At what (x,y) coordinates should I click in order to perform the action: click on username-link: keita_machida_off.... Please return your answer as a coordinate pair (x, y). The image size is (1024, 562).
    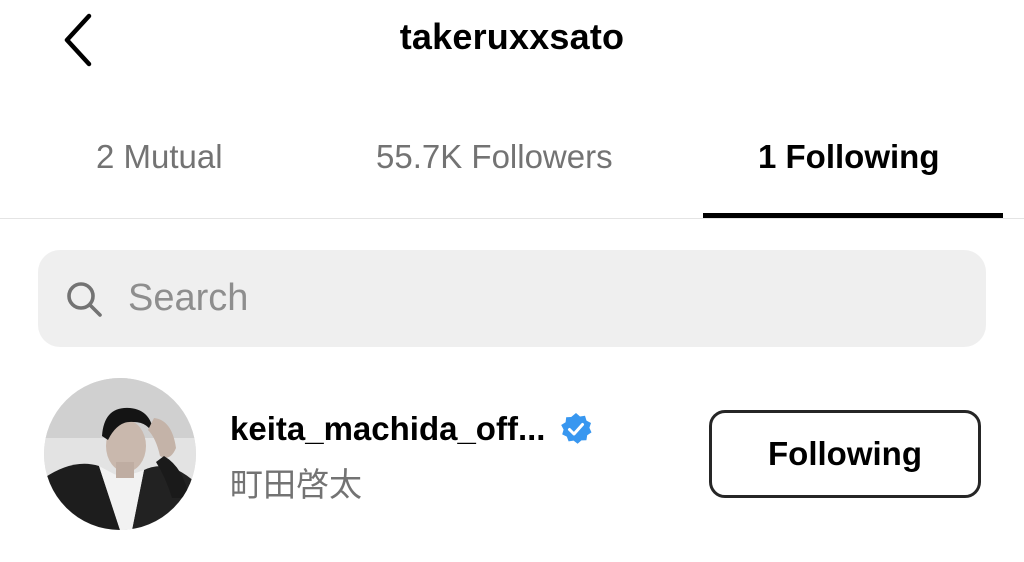
    Looking at the image, I should click on (411, 429).